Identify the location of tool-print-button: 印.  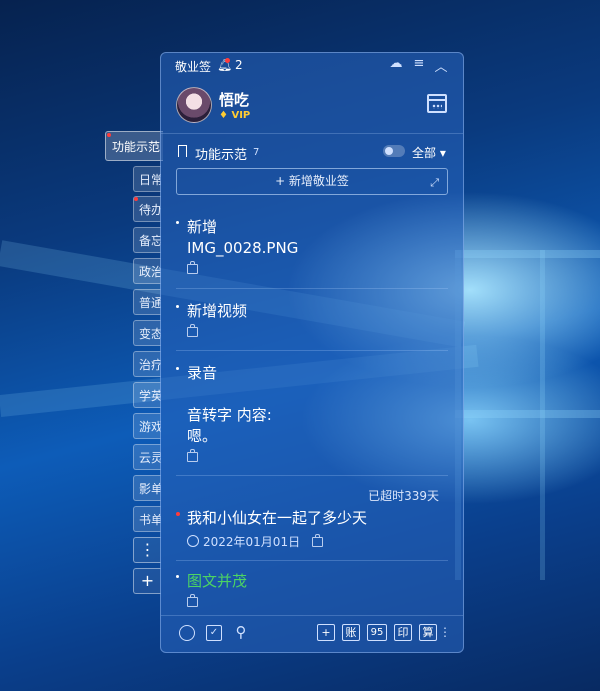
(403, 632).